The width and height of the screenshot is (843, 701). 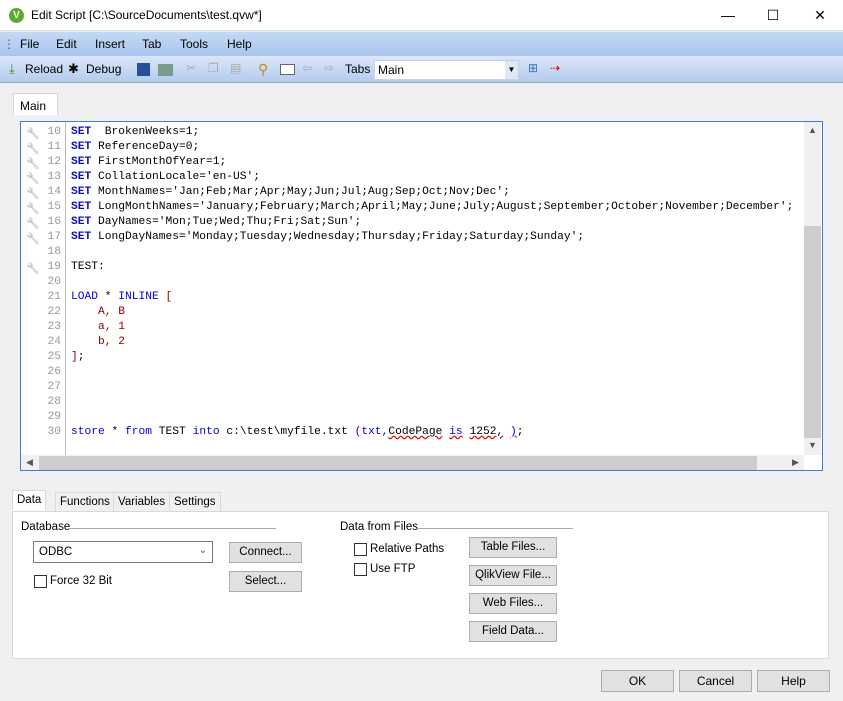 I want to click on reload-icon: ⤓, so click(x=16, y=68).